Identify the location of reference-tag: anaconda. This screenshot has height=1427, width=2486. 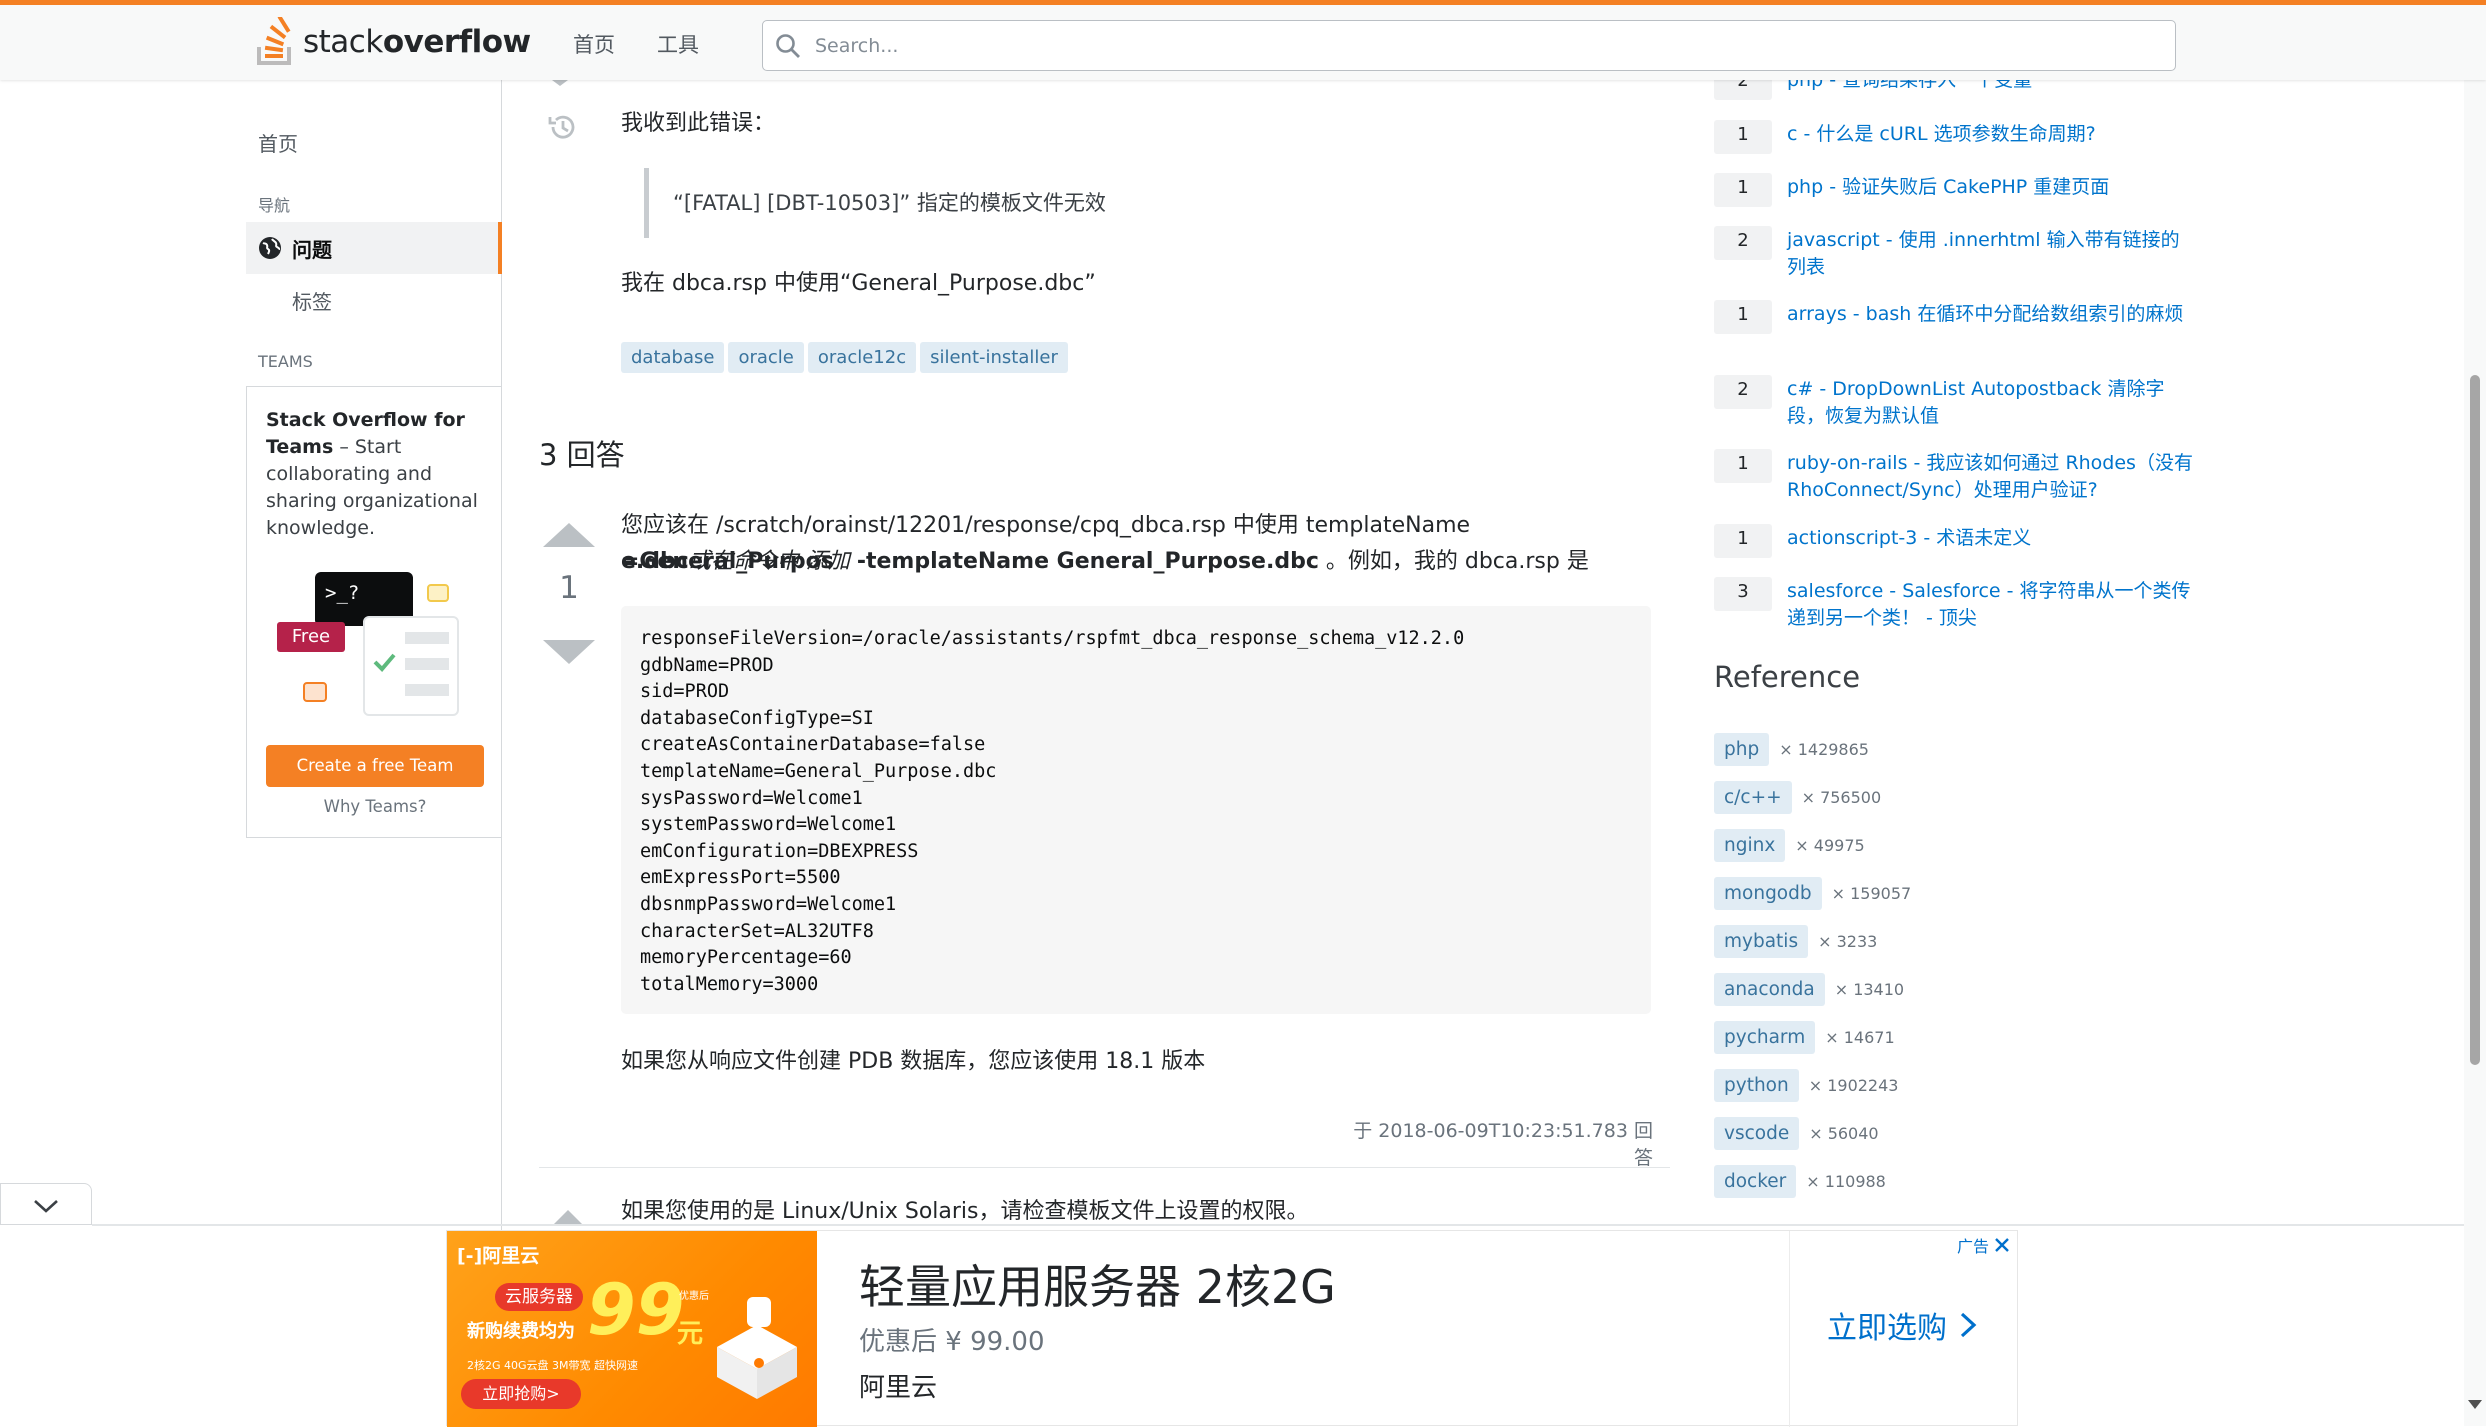
(1769, 989).